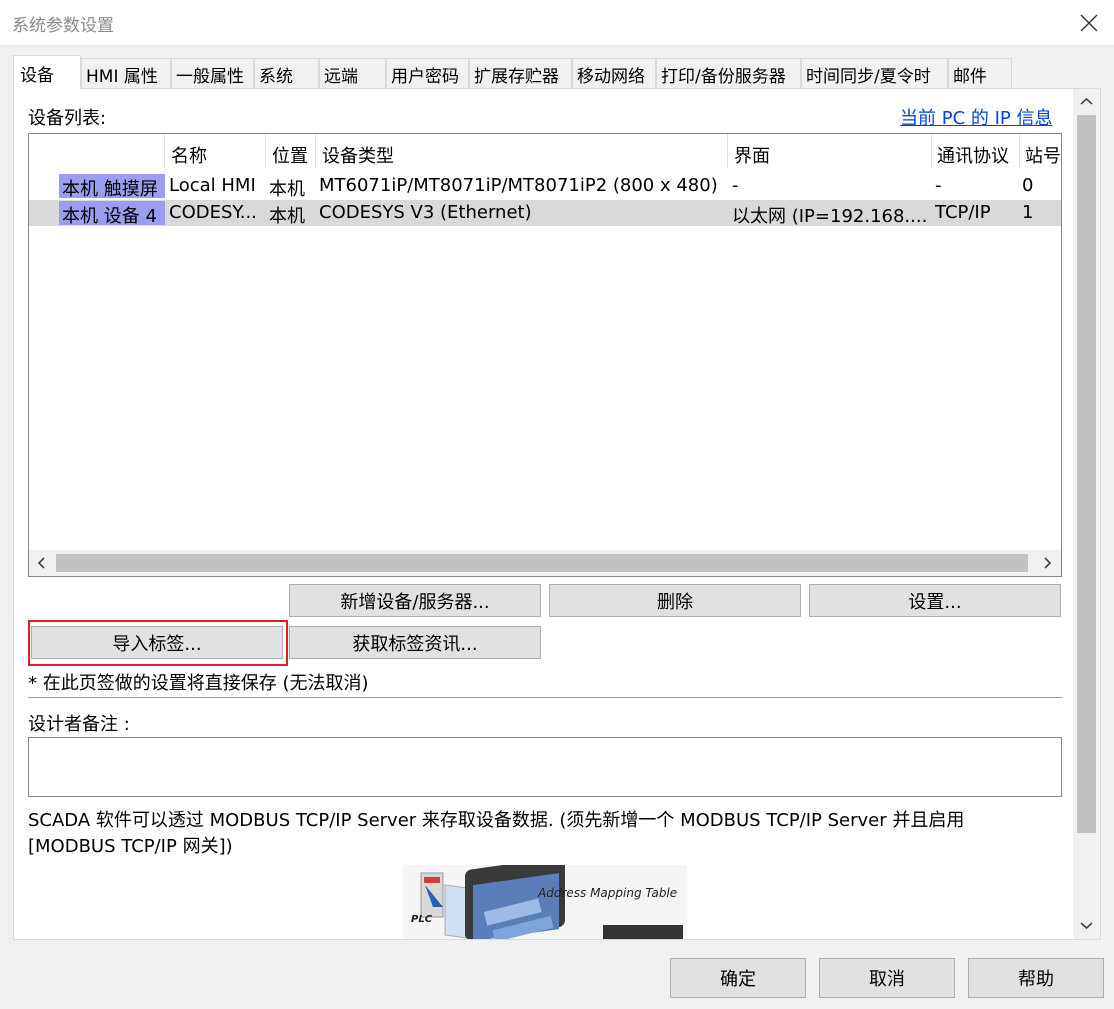 The height and width of the screenshot is (1009, 1114). What do you see at coordinates (110, 189) in the screenshot?
I see `row-group-label: 本机 触摸屏` at bounding box center [110, 189].